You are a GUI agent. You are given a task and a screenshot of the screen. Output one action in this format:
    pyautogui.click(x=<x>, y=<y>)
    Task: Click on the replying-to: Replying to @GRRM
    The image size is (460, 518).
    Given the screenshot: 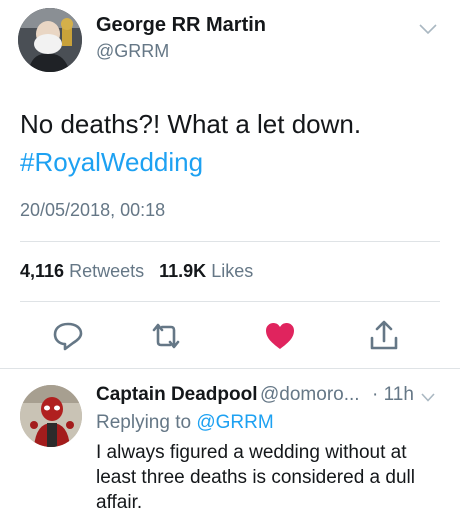 What is the action you would take?
    pyautogui.click(x=185, y=423)
    